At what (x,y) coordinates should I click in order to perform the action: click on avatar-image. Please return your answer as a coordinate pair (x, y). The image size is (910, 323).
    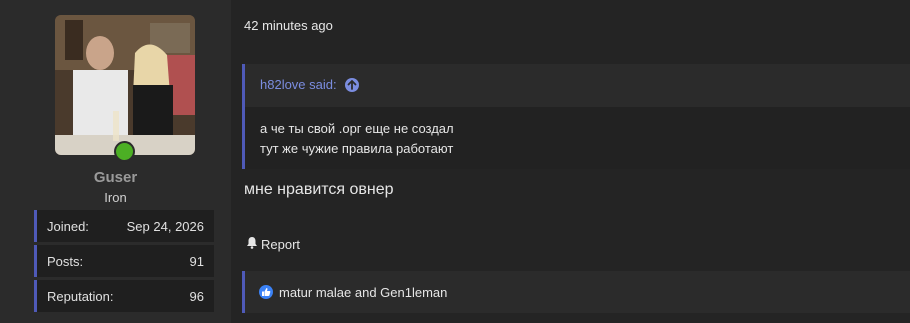
    Looking at the image, I should click on (125, 85).